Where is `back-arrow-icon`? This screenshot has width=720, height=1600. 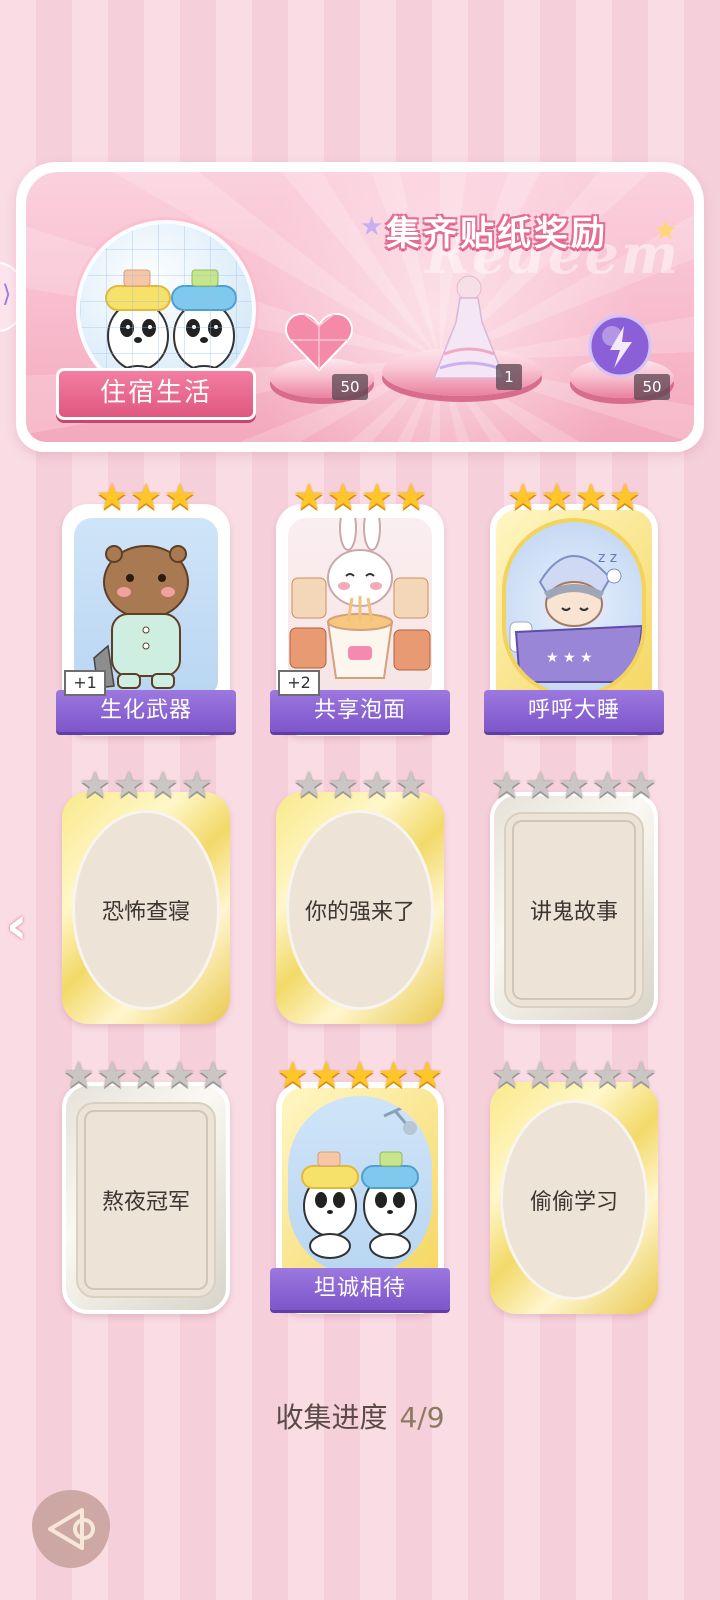
back-arrow-icon is located at coordinates (71, 1529).